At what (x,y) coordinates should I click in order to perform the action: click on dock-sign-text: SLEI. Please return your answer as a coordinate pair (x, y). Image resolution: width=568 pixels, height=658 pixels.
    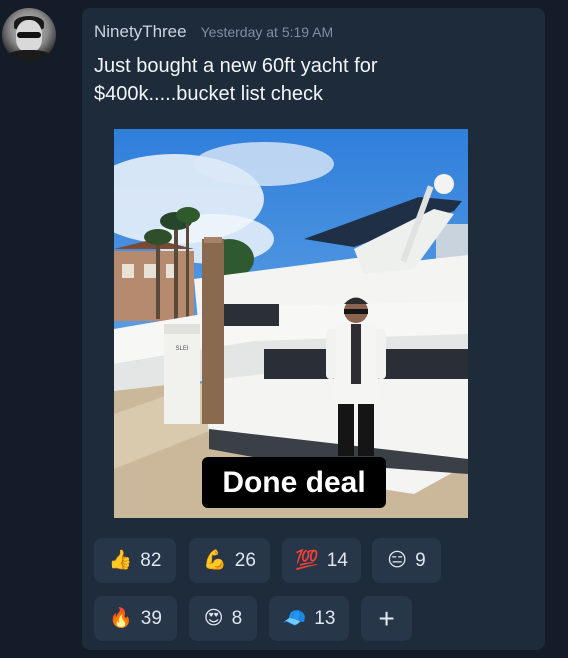
    Looking at the image, I should click on (181, 349).